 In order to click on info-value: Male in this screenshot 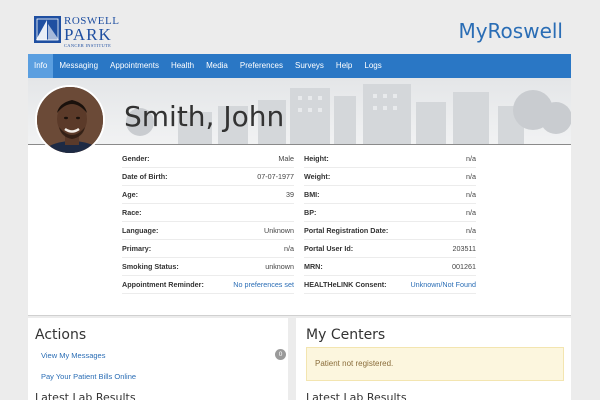, I will do `click(286, 158)`.